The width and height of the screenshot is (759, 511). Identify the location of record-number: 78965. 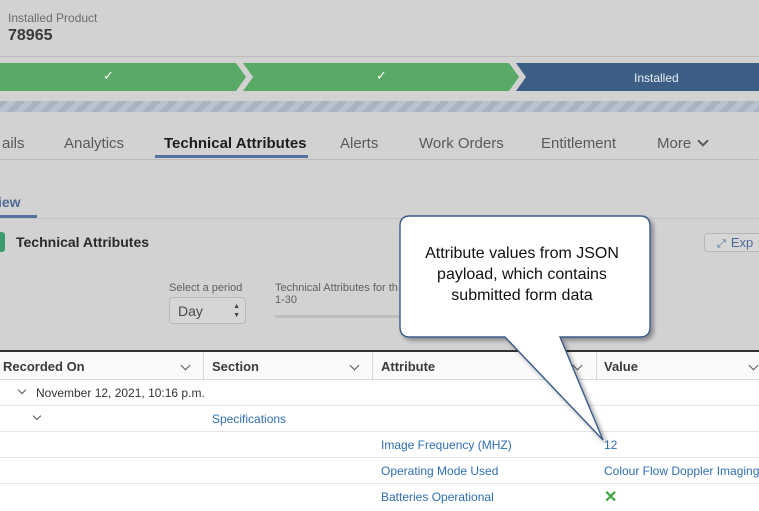
(30, 35).